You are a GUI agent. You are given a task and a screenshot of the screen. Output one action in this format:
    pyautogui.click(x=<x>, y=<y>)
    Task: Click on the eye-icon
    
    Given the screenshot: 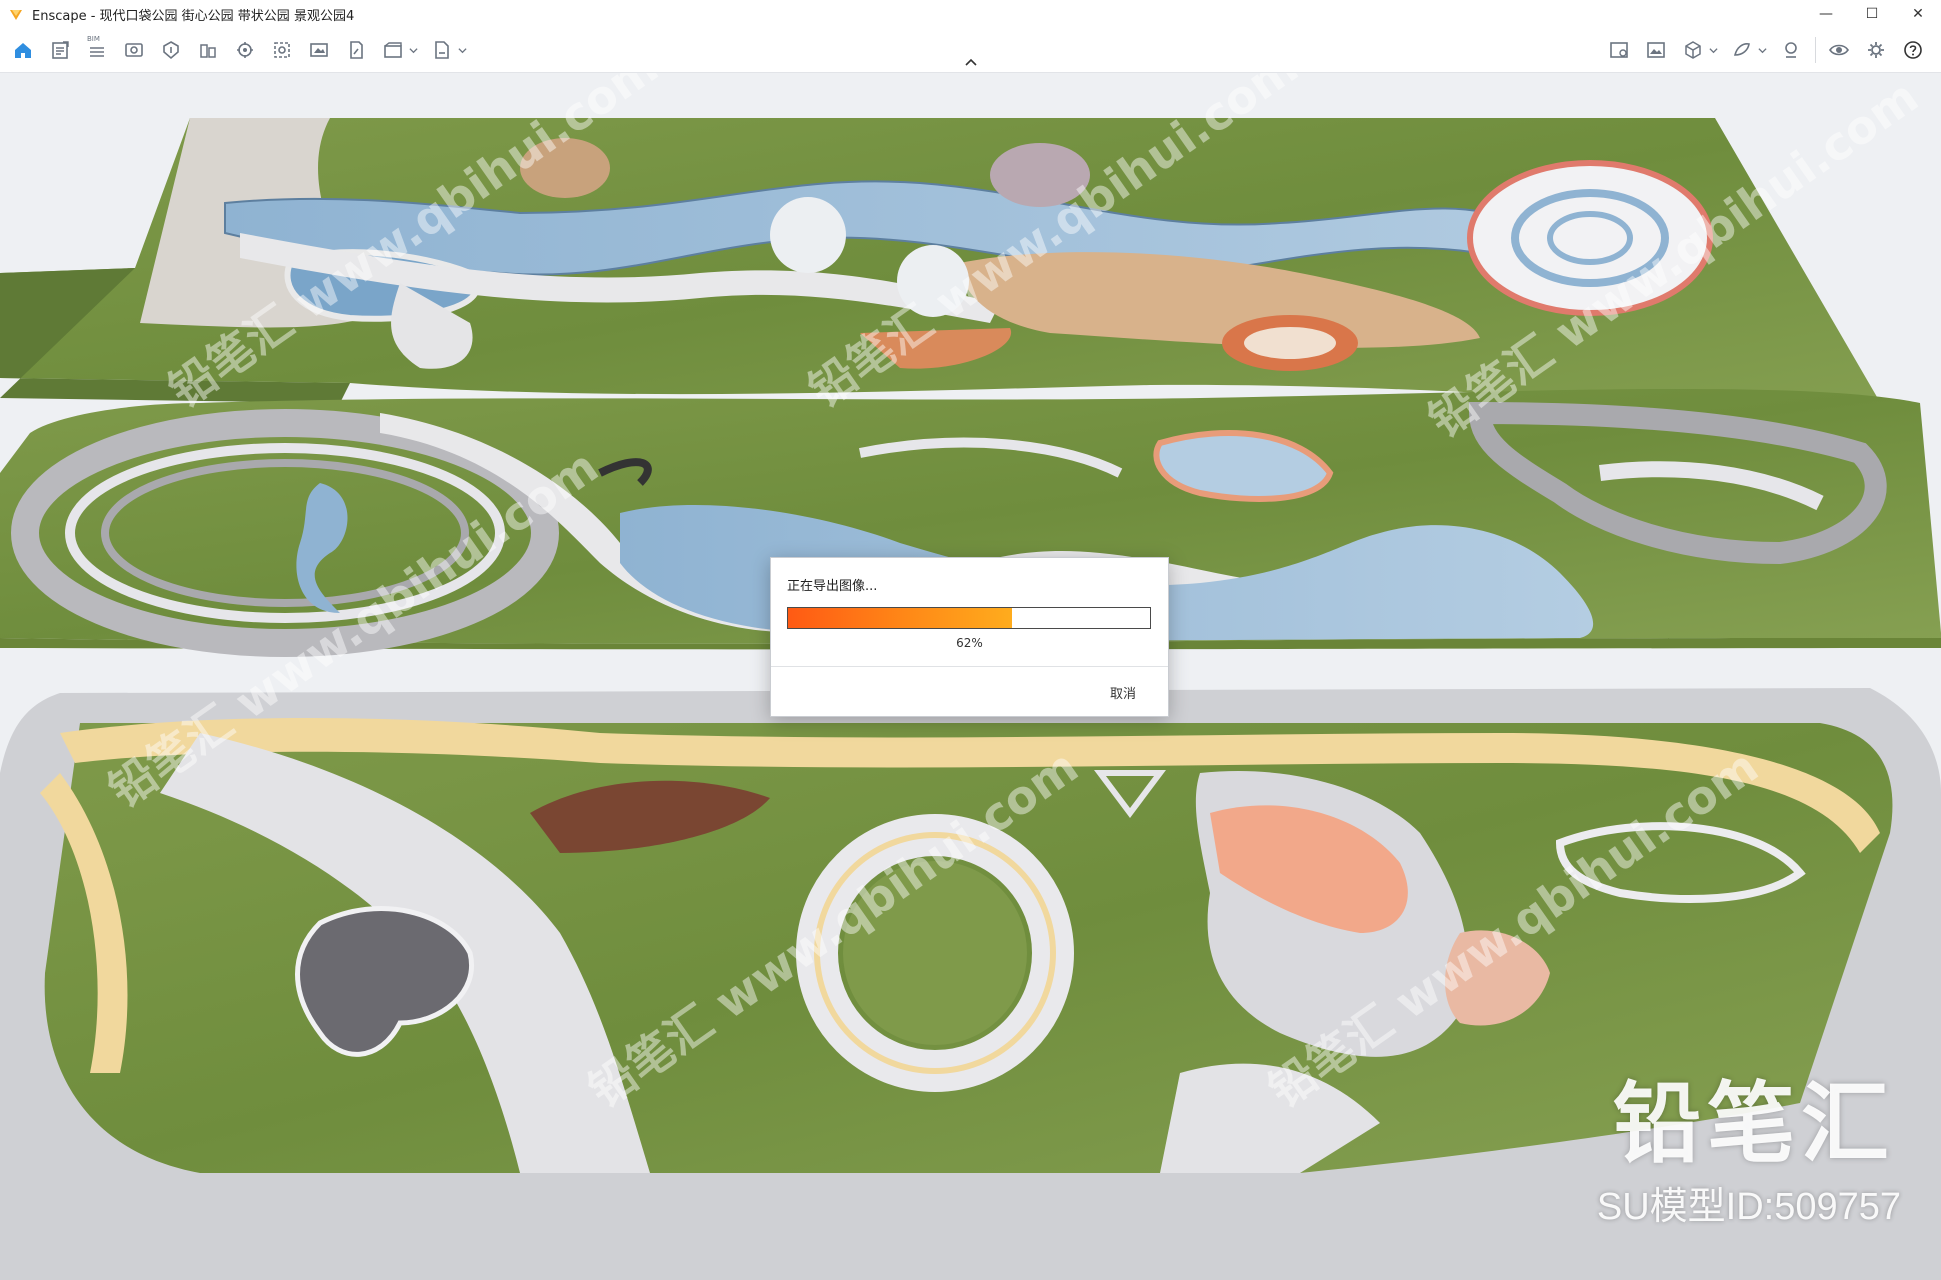 What is the action you would take?
    pyautogui.click(x=1839, y=50)
    